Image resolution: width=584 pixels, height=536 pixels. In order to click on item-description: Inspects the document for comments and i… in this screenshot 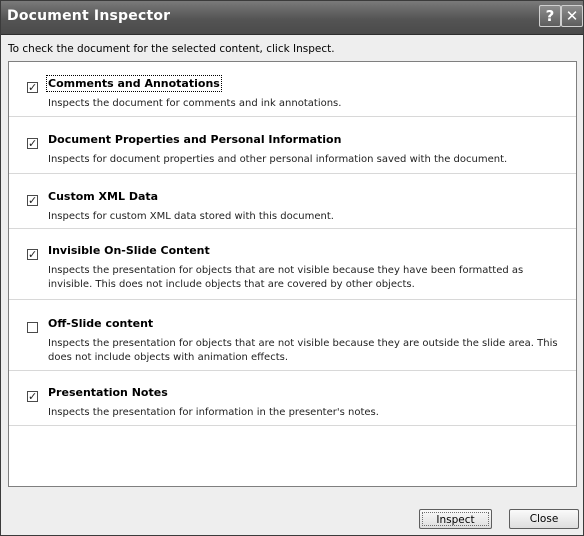, I will do `click(195, 103)`.